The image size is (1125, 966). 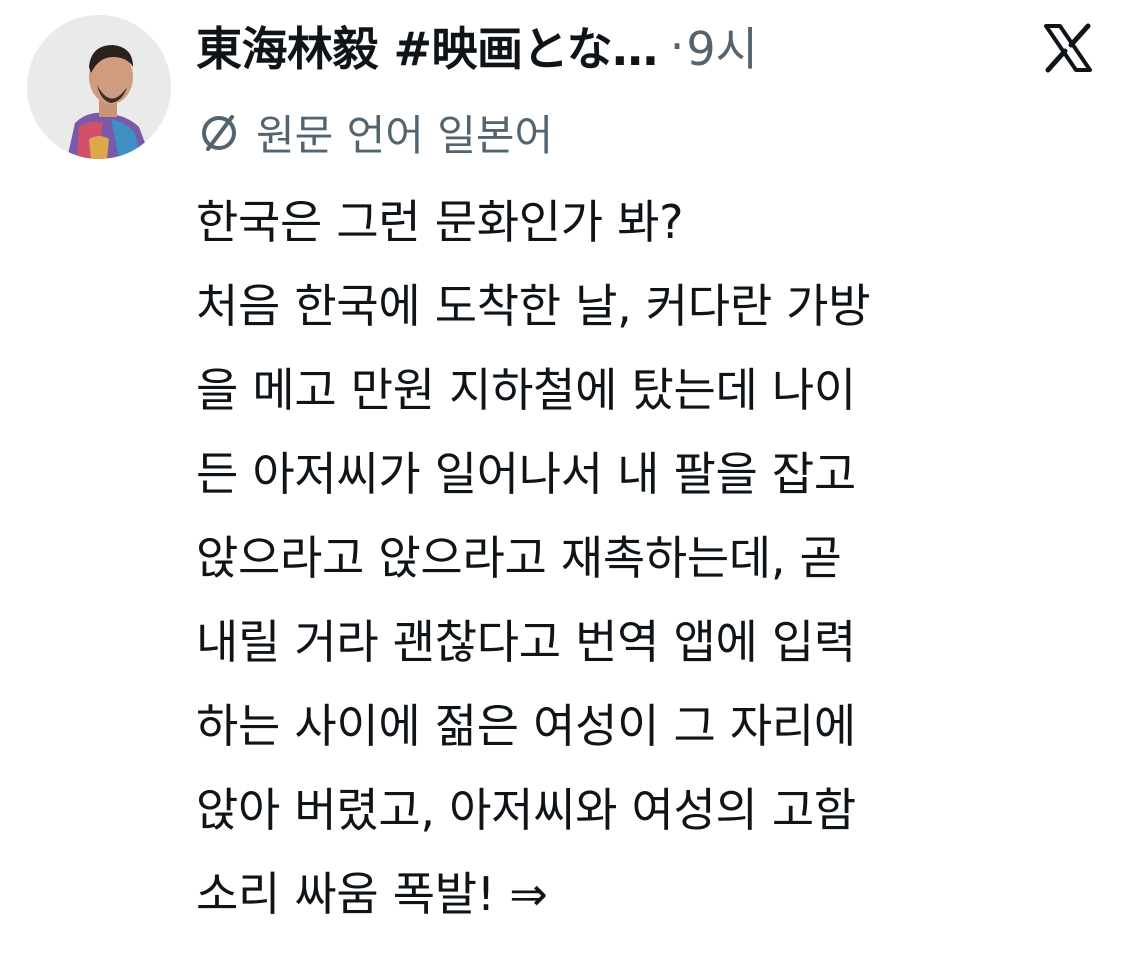 I want to click on tweet-text-line: 내릴 거라 괜찮다고 번역 앱에 입력, so click(x=526, y=642).